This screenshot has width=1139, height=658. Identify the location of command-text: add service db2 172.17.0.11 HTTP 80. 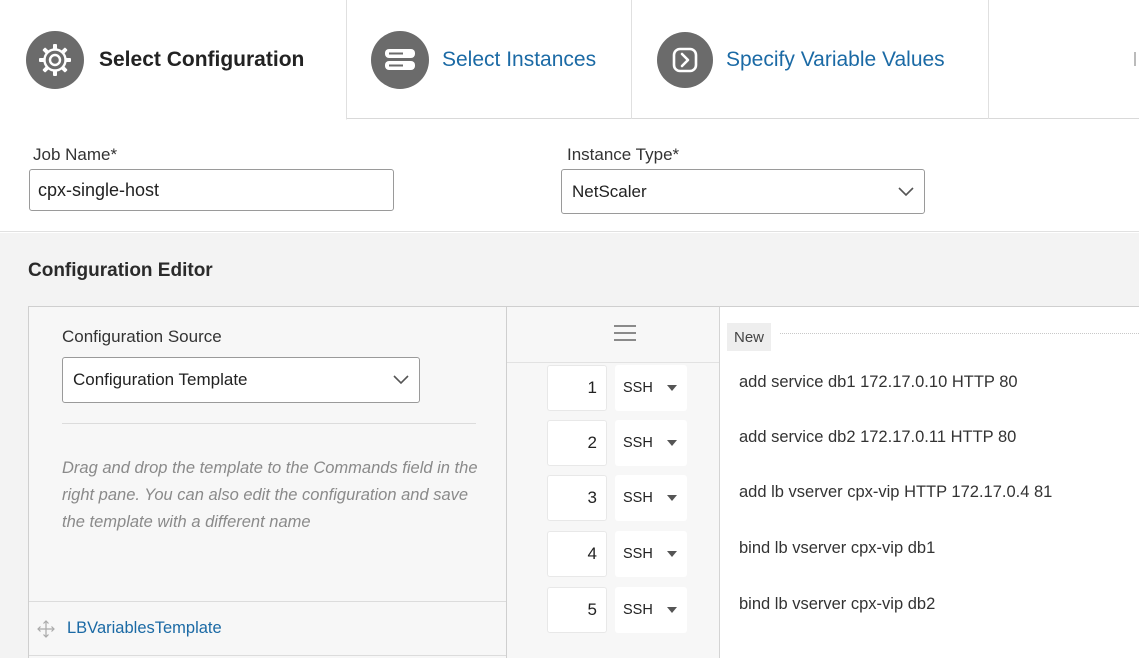
(877, 437).